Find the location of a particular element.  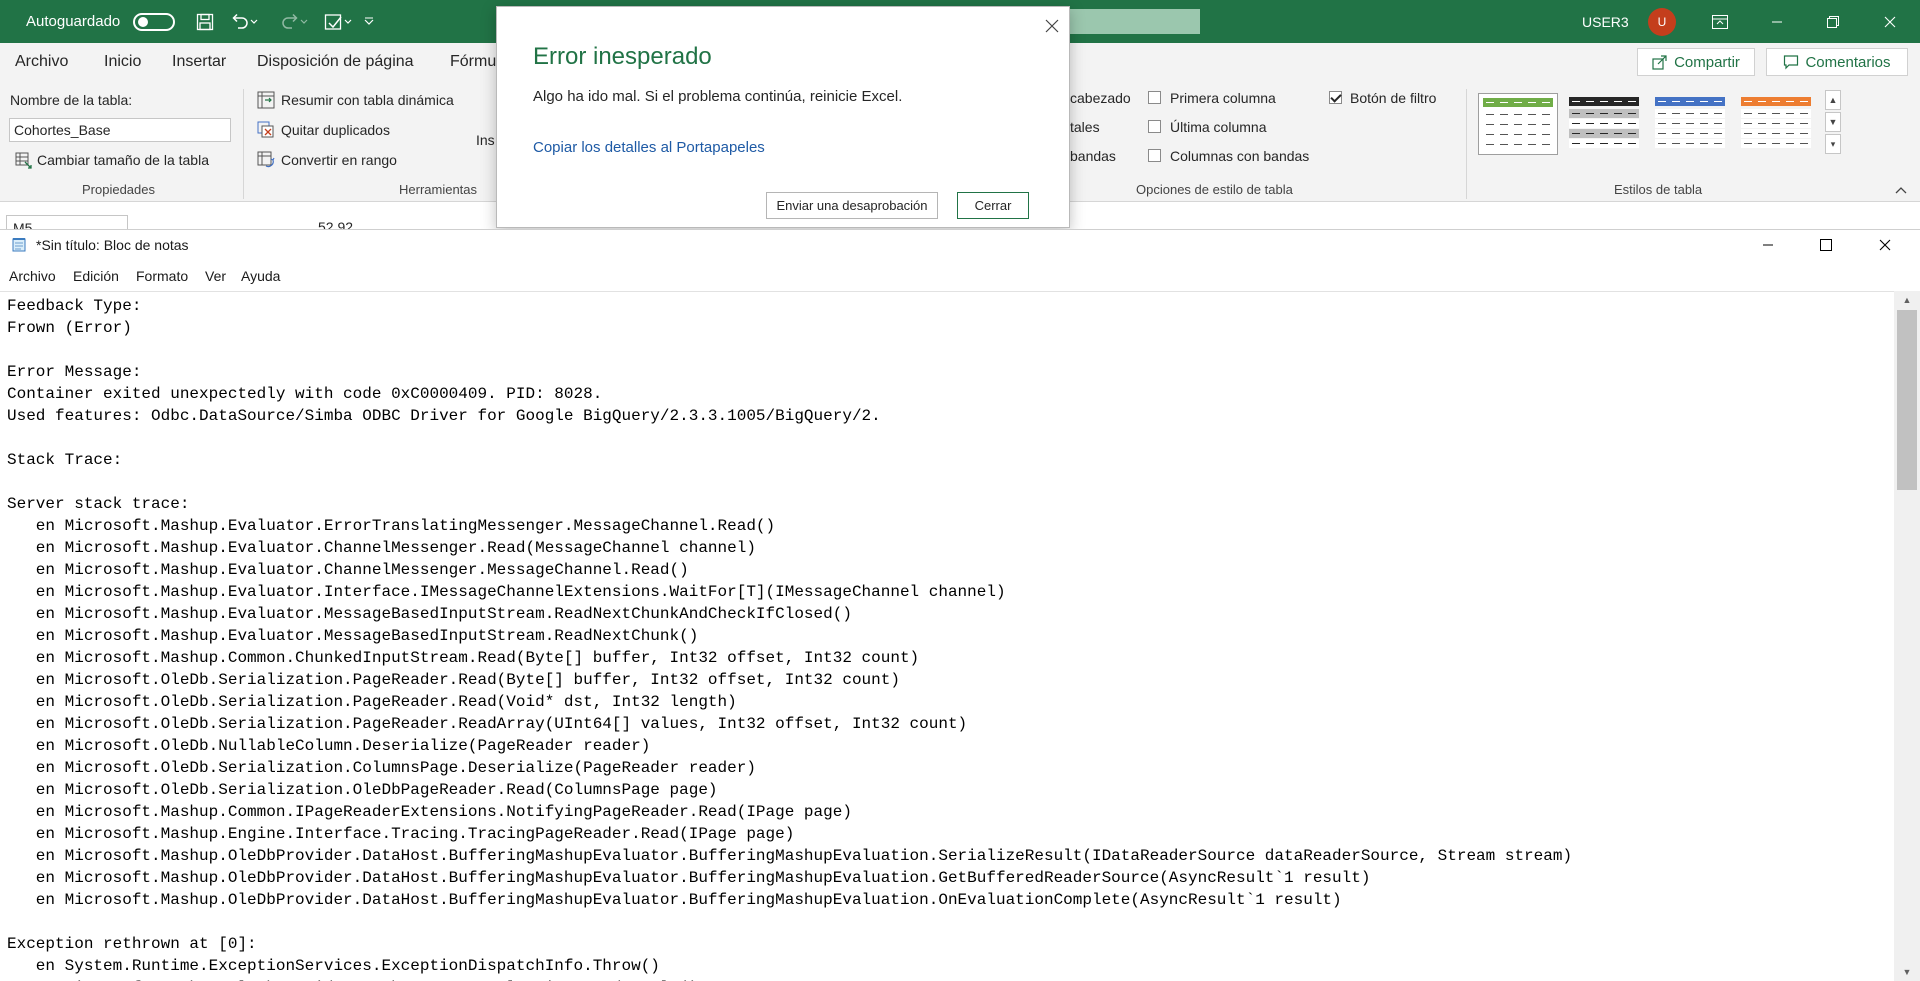

redo-button is located at coordinates (294, 21).